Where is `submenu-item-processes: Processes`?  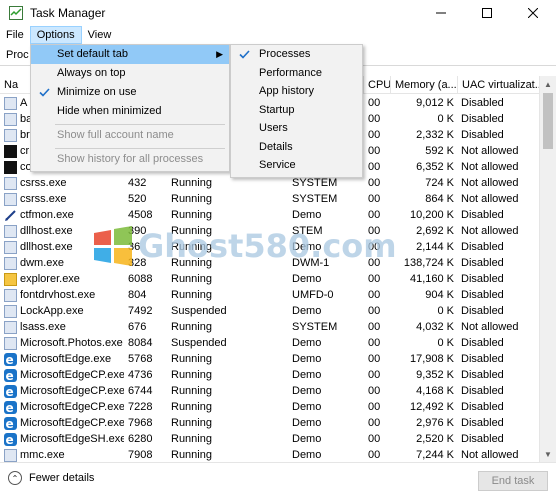 submenu-item-processes: Processes is located at coordinates (296, 54).